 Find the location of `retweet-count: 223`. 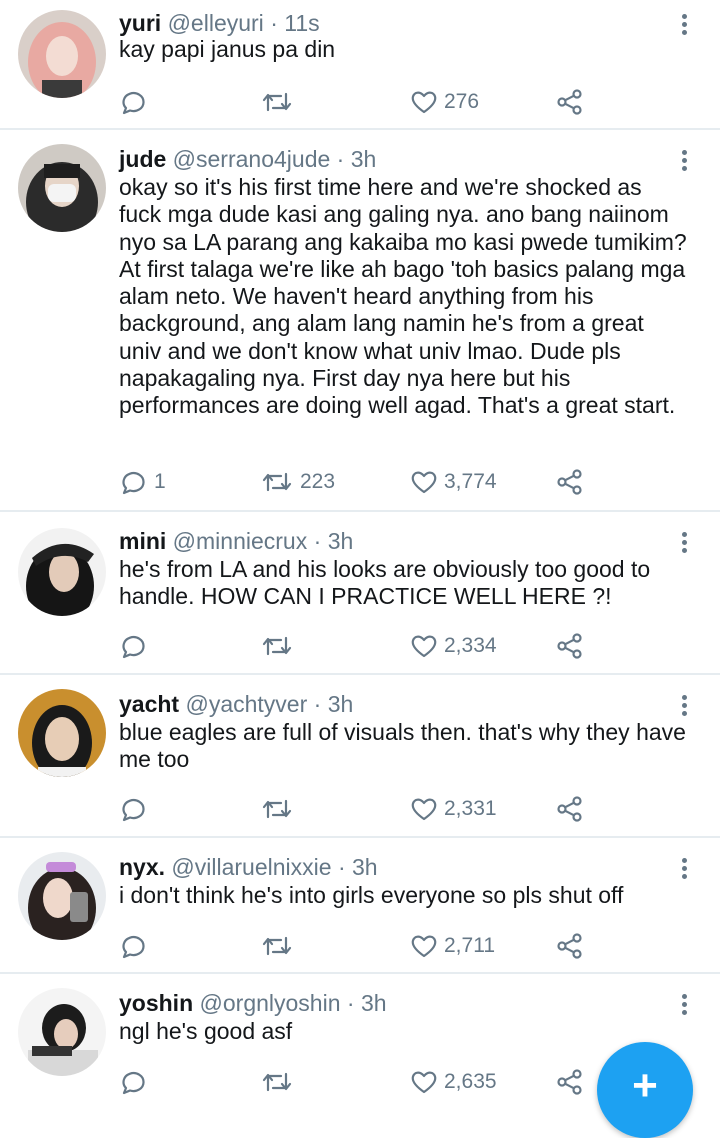

retweet-count: 223 is located at coordinates (318, 481).